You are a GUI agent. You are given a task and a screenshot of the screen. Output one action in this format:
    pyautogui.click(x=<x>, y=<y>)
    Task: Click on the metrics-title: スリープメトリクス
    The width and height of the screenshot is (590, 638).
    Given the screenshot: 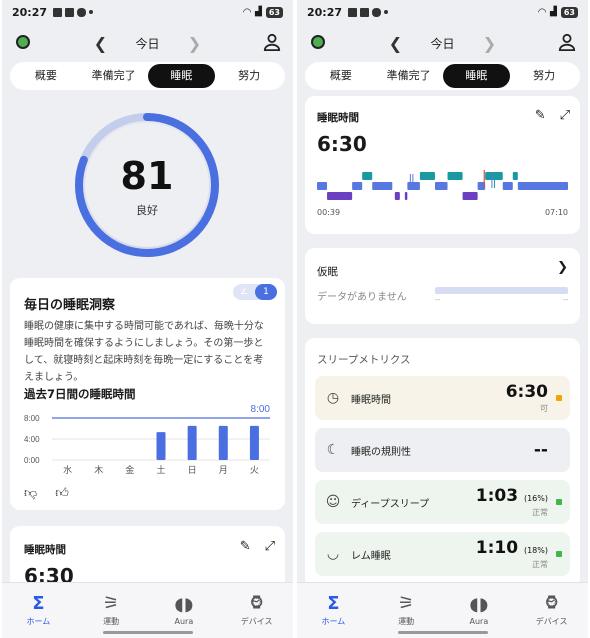 What is the action you would take?
    pyautogui.click(x=364, y=360)
    